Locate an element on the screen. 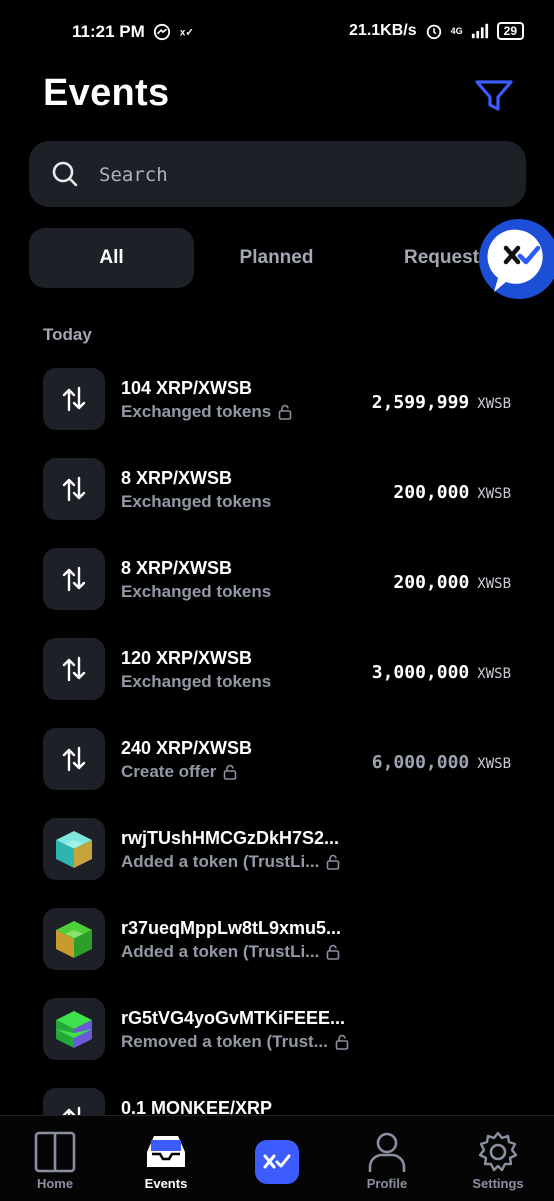 This screenshot has height=1201, width=554. network-type: 4G is located at coordinates (456, 31).